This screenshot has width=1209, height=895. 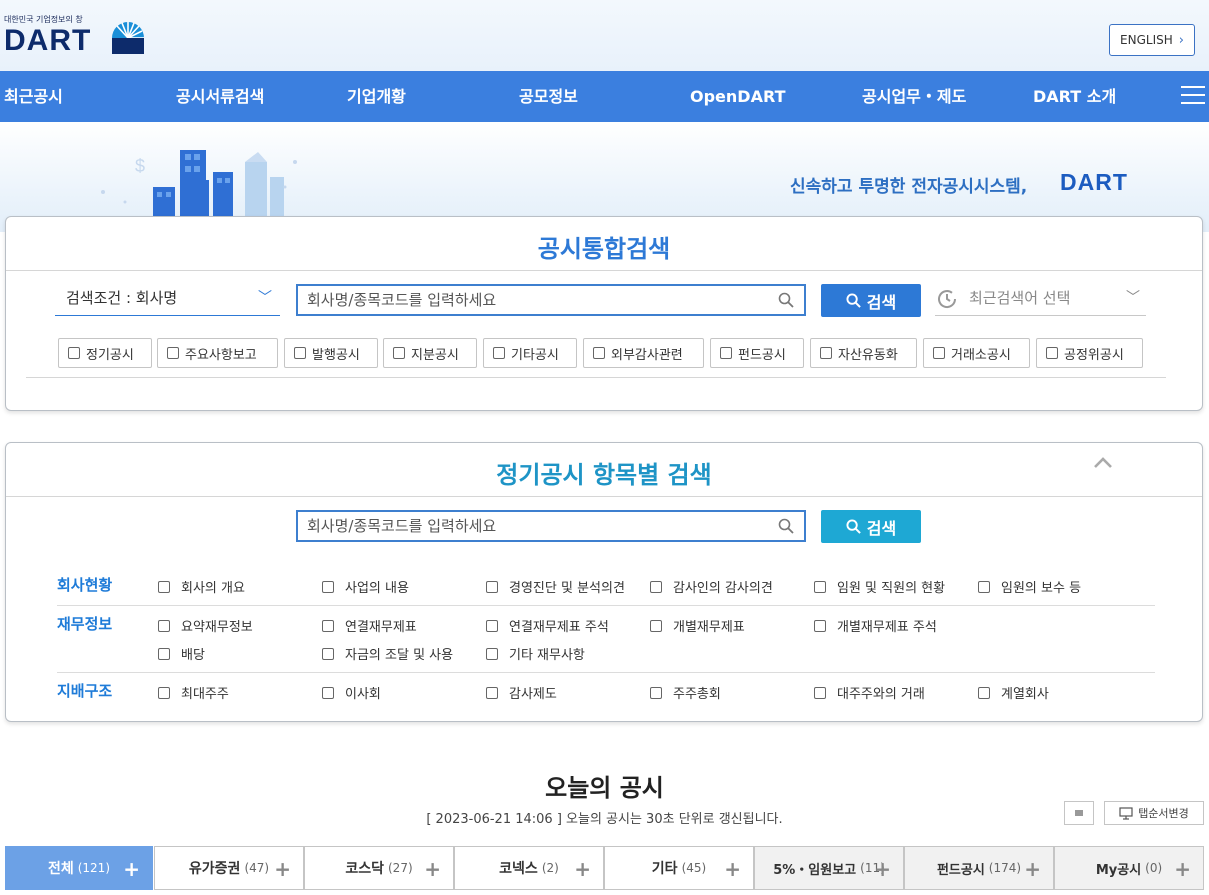 I want to click on english-button: ENGLISH ›, so click(x=1152, y=40).